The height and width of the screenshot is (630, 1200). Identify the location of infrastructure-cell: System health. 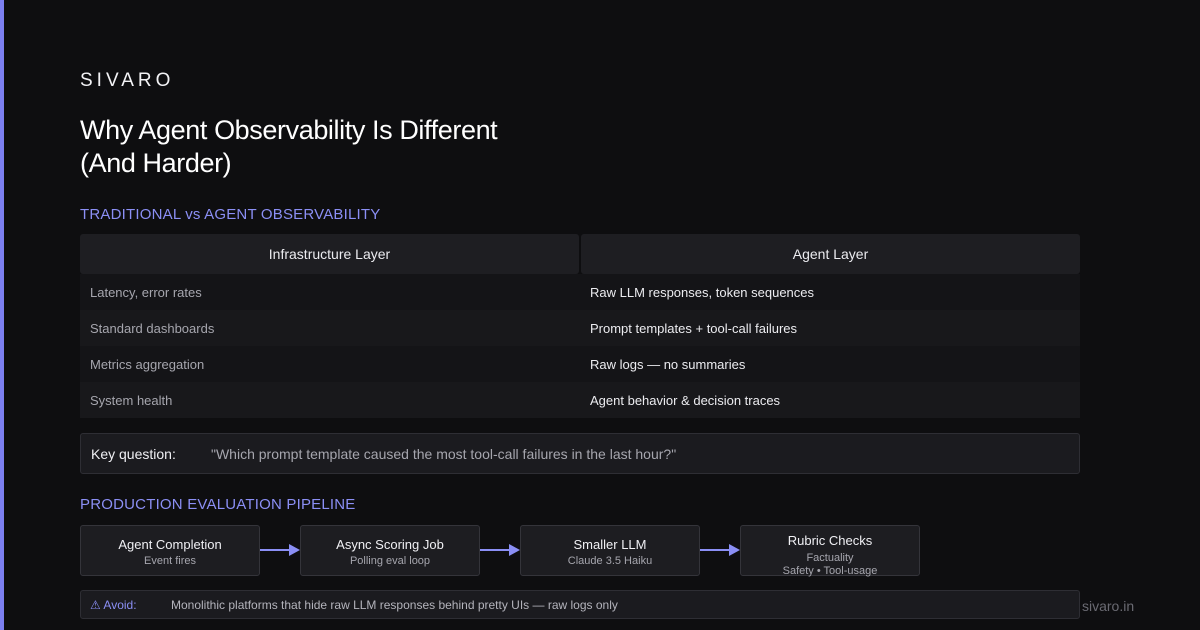
(131, 400).